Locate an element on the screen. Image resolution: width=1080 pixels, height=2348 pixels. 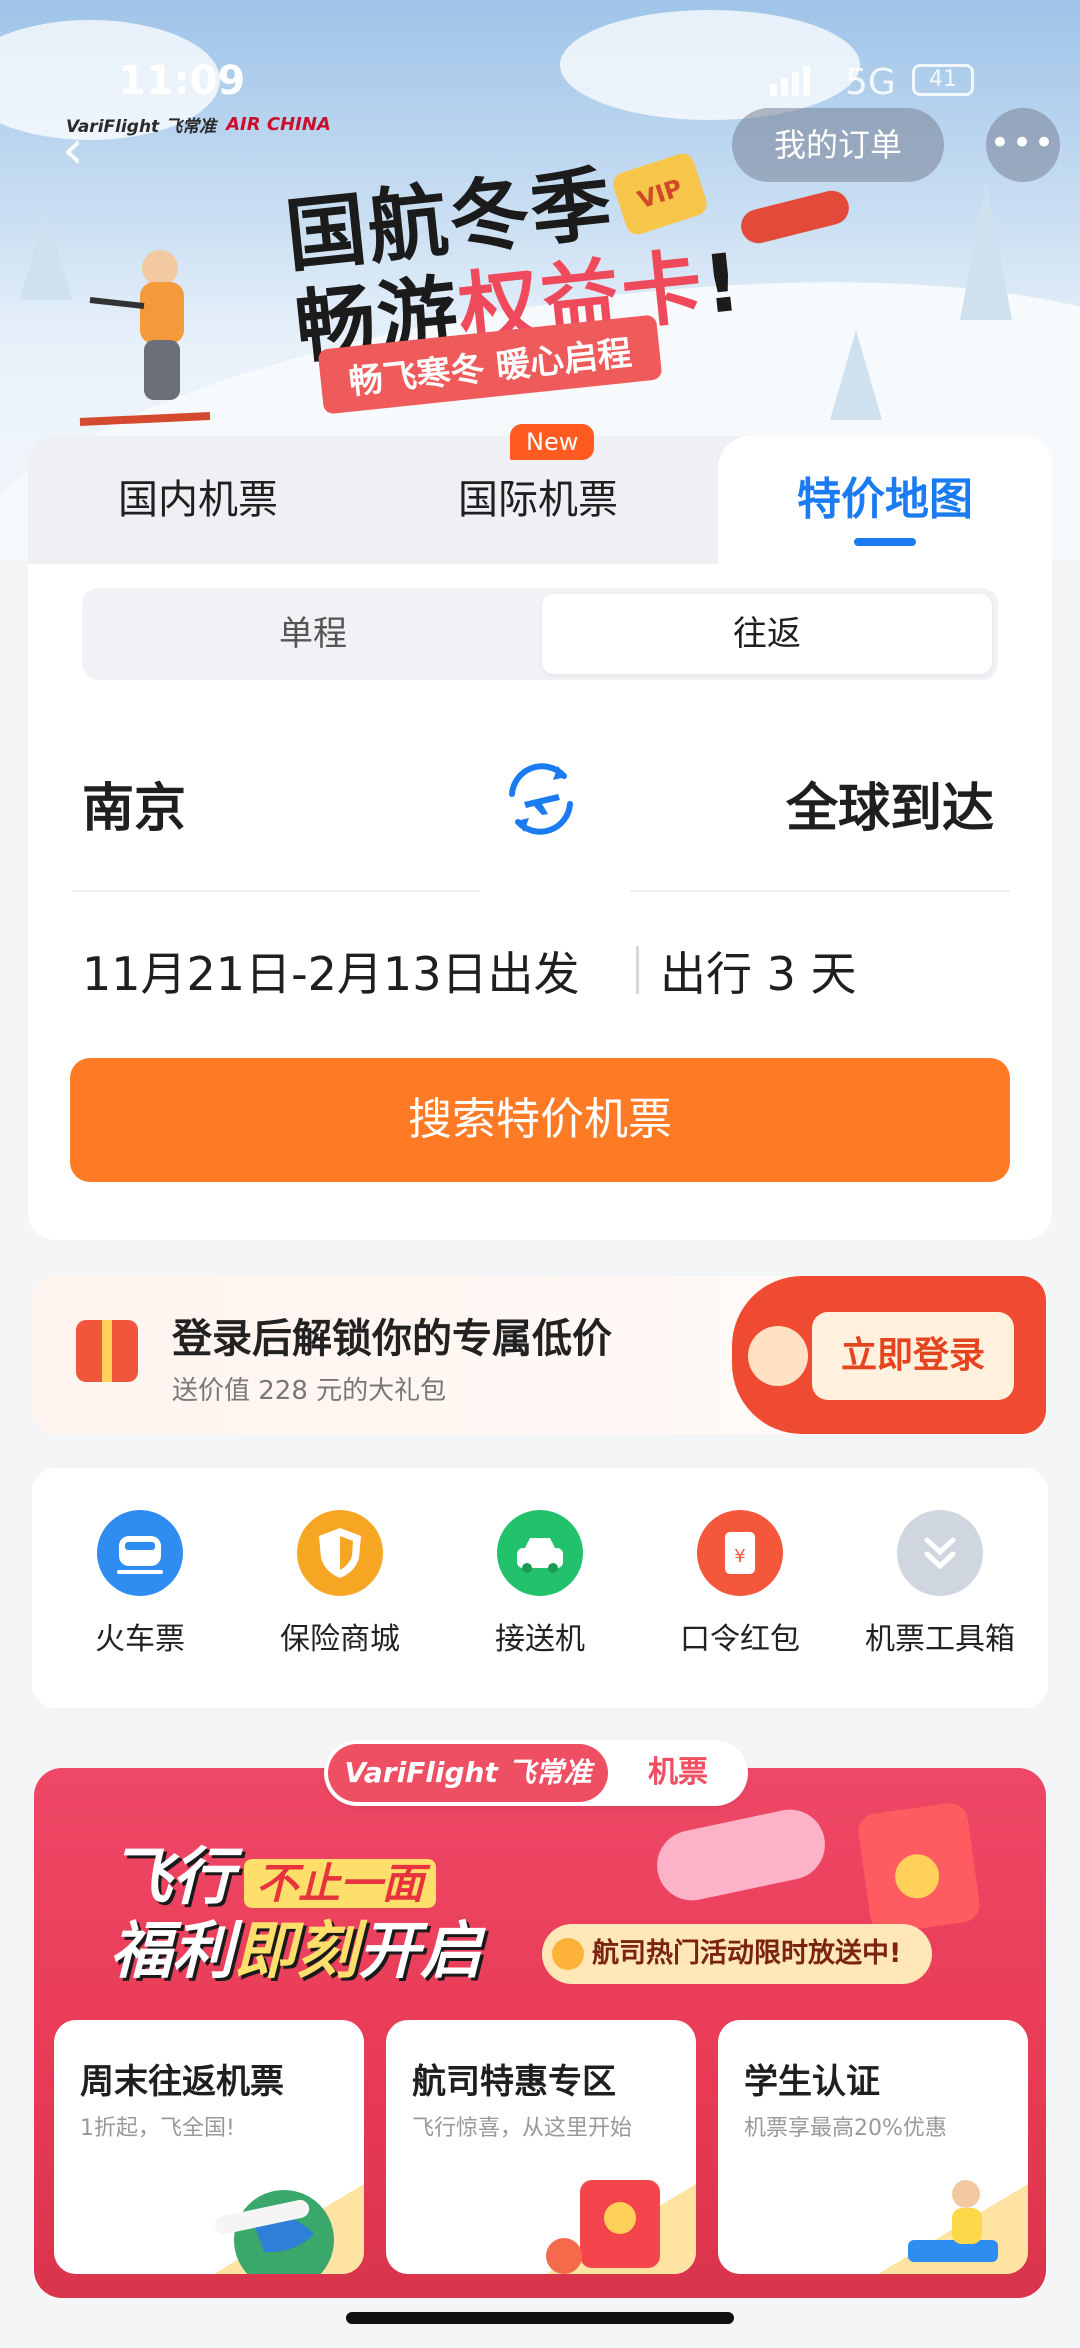
tab-deal-map-label: 特价地图 is located at coordinates (885, 499).